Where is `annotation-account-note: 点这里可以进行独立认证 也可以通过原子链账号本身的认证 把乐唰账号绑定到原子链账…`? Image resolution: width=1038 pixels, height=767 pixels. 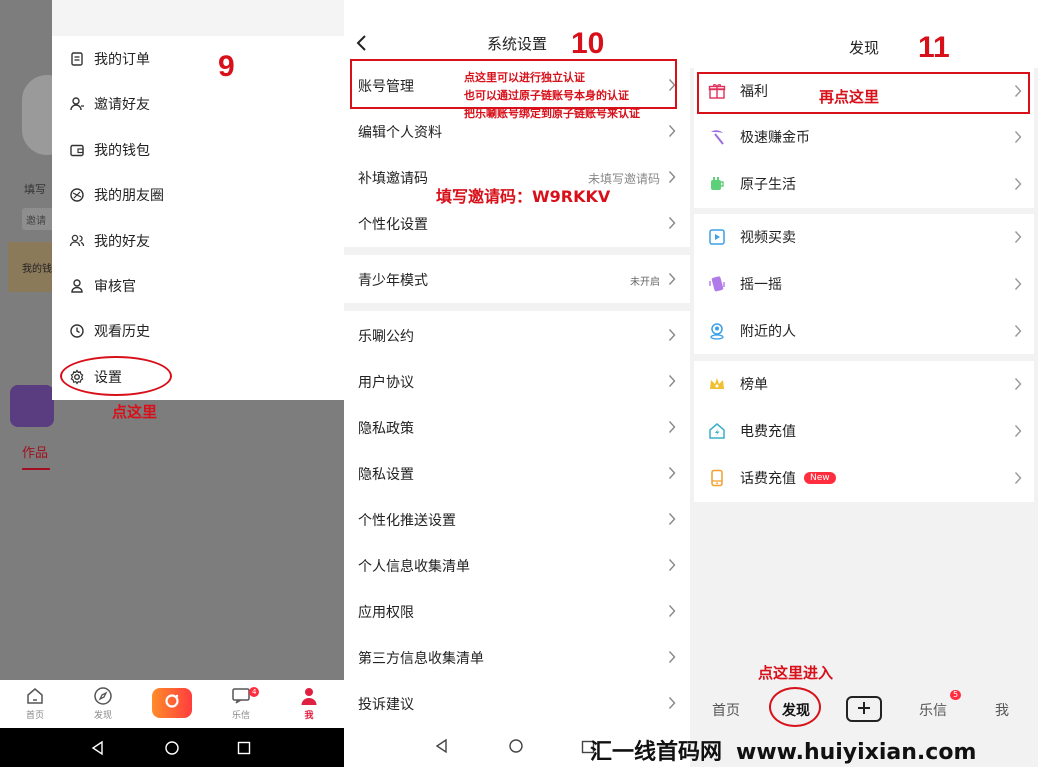
annotation-account-note: 点这里可以进行独立认证 也可以通过原子链账号本身的认证 把乐唰账号绑定到原子链账… is located at coordinates (552, 95).